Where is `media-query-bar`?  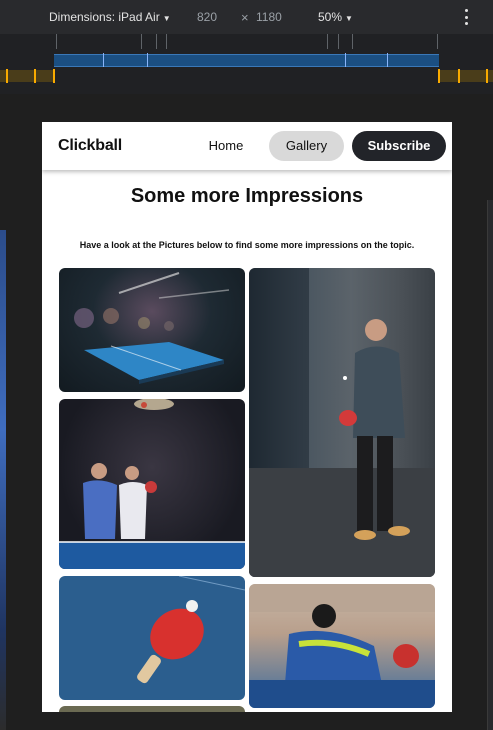 media-query-bar is located at coordinates (246, 64).